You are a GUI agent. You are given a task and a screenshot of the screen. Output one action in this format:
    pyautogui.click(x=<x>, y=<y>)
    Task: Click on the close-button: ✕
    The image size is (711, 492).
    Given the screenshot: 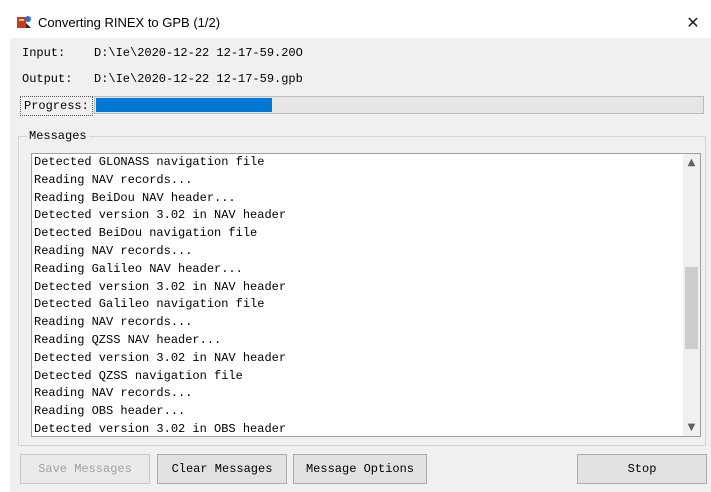 What is the action you would take?
    pyautogui.click(x=693, y=22)
    